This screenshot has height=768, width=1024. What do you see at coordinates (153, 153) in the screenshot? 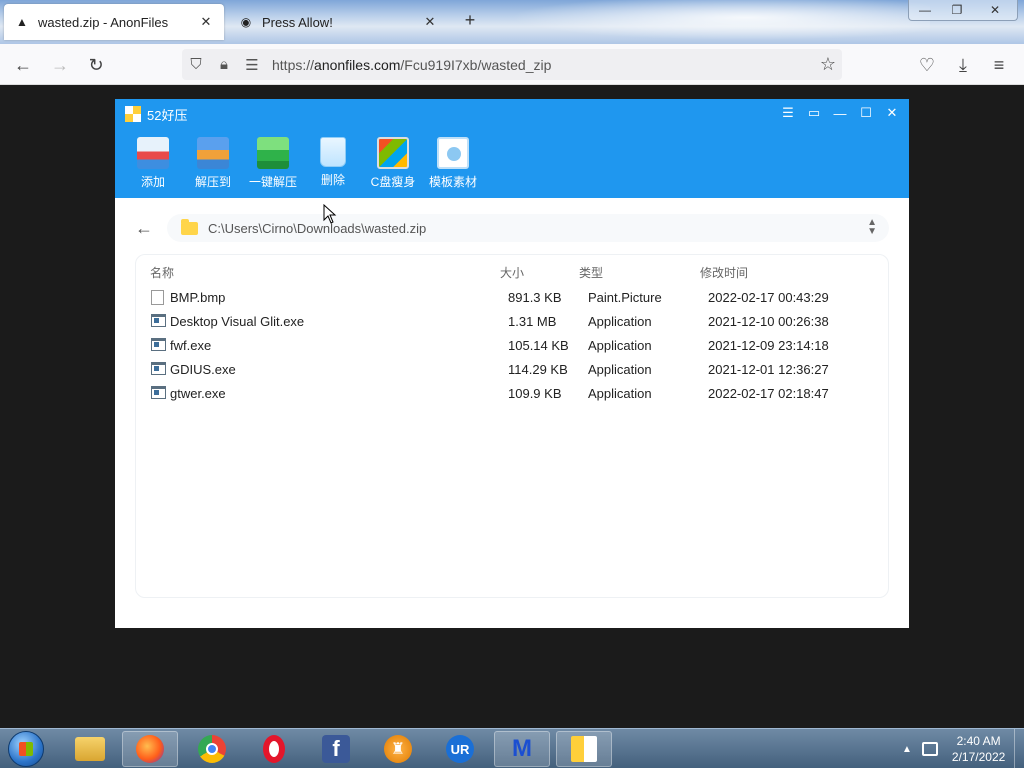
I see `add-icon` at bounding box center [153, 153].